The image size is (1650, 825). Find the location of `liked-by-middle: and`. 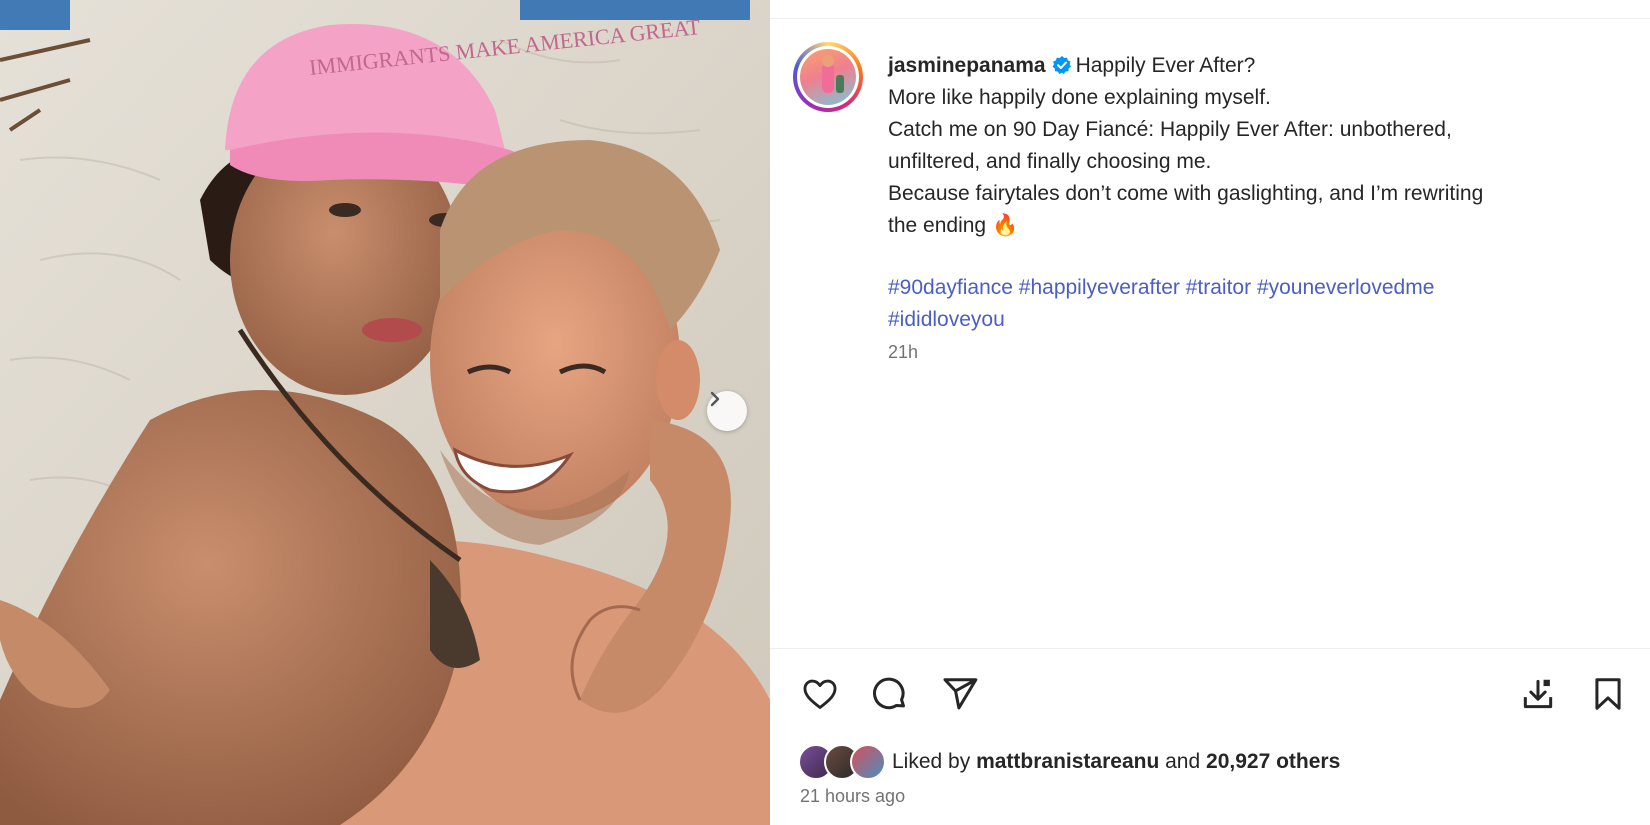

liked-by-middle: and is located at coordinates (1183, 761).